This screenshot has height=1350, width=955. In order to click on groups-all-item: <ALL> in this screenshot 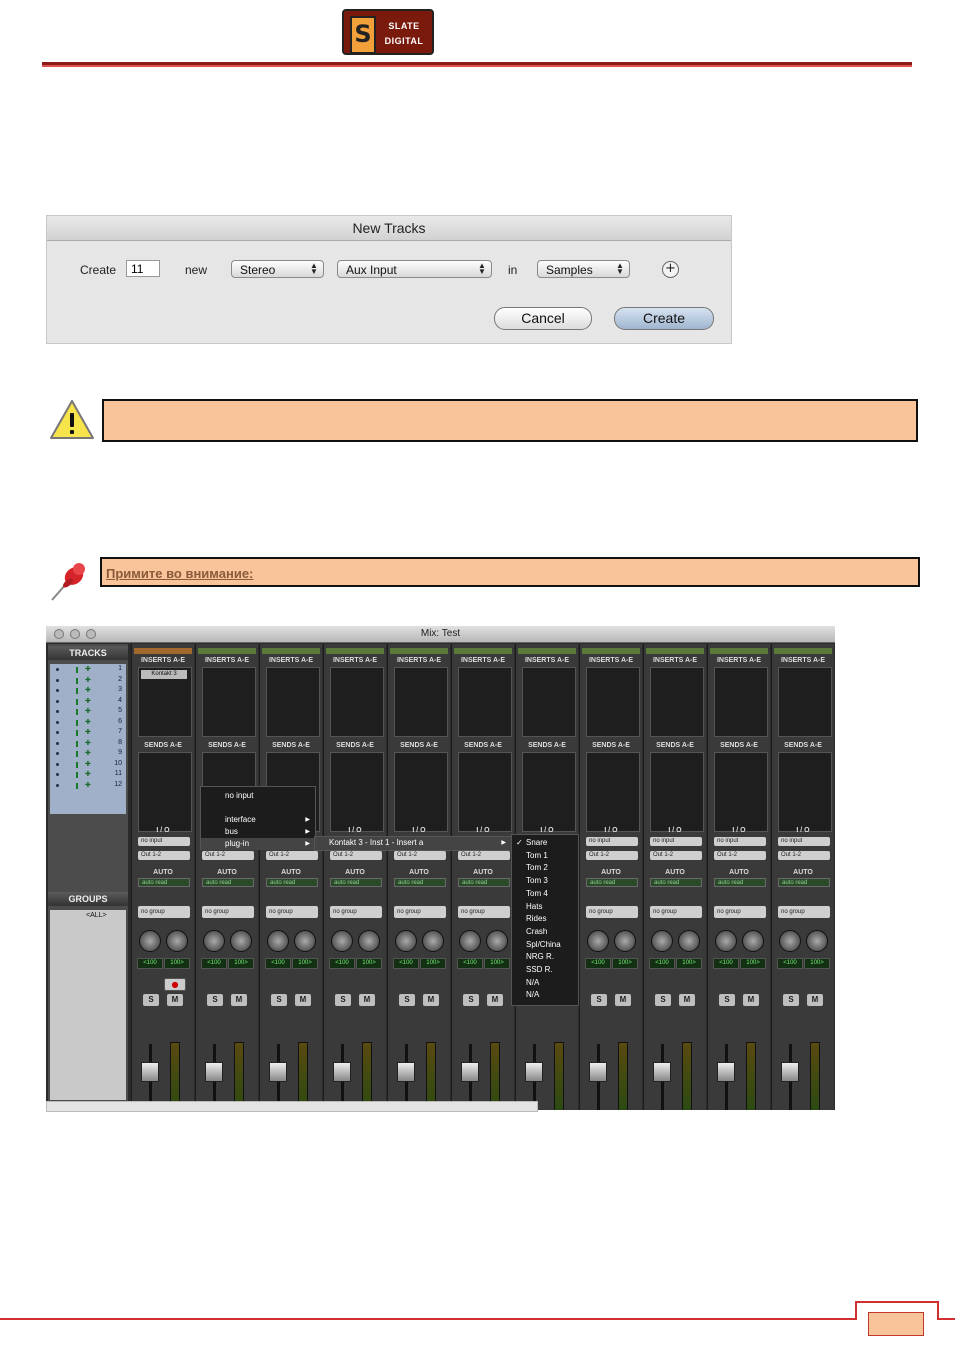, I will do `click(96, 915)`.